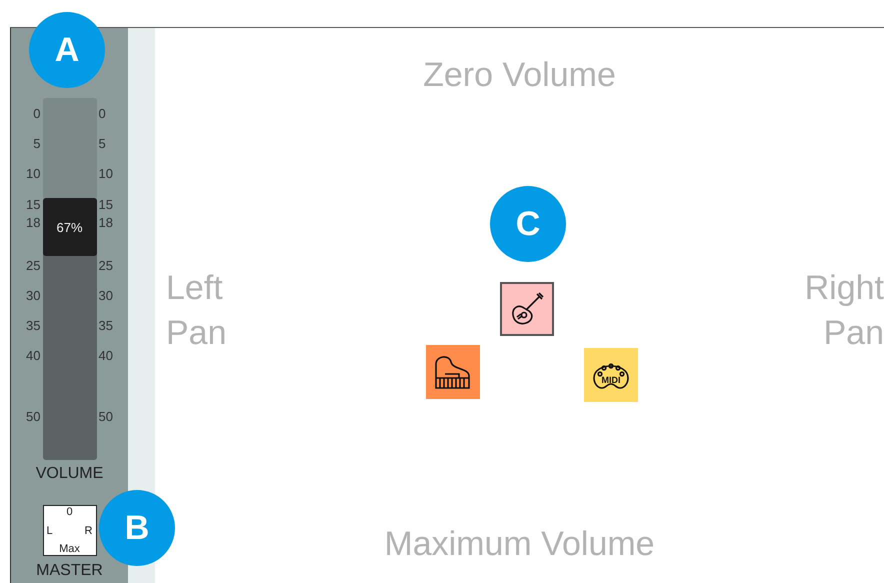  Describe the element at coordinates (194, 288) in the screenshot. I see `left-pan-label: Left` at that location.